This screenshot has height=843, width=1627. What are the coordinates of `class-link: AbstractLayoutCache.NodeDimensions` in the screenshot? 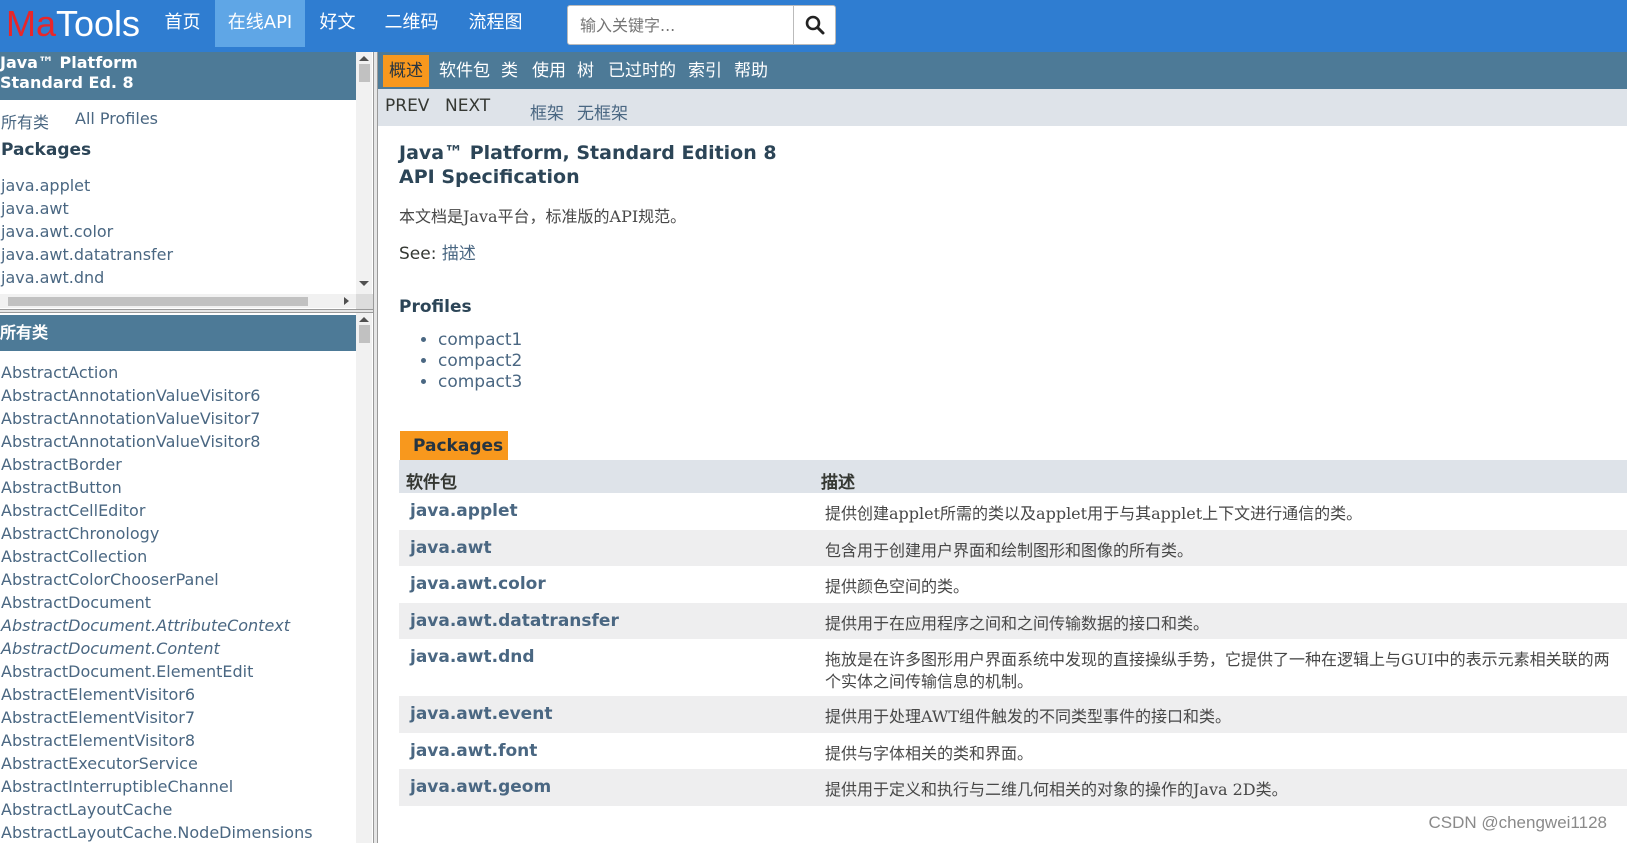 It's located at (157, 832).